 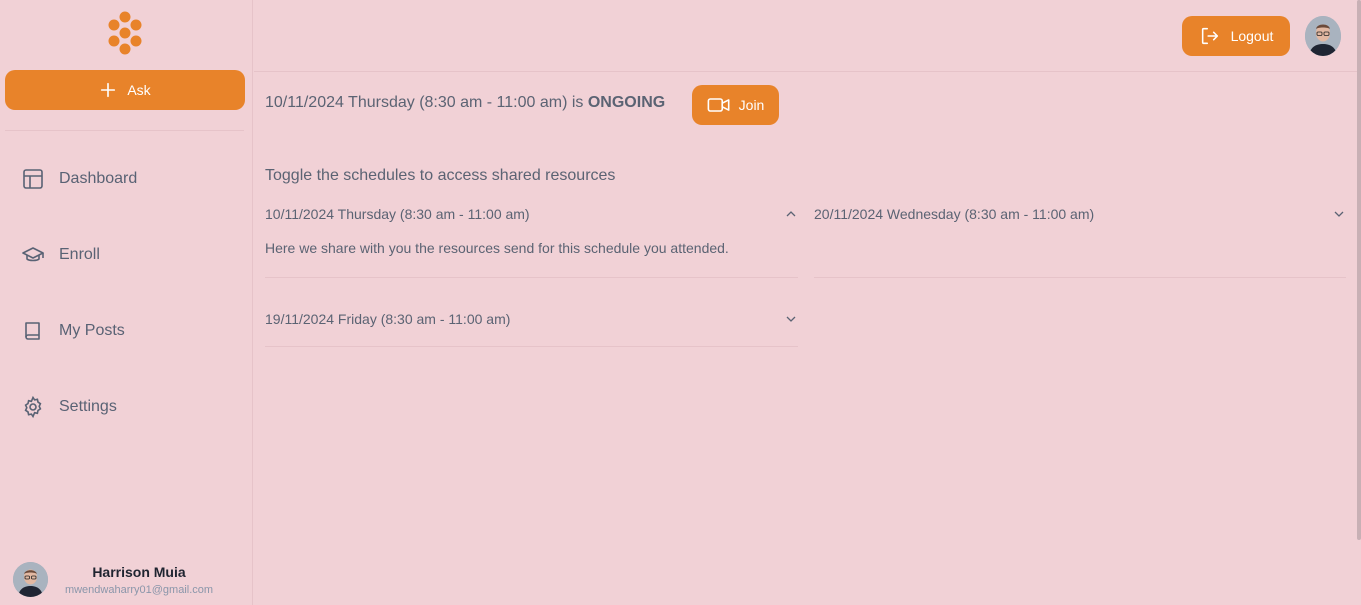 What do you see at coordinates (33, 407) in the screenshot?
I see `gear-icon` at bounding box center [33, 407].